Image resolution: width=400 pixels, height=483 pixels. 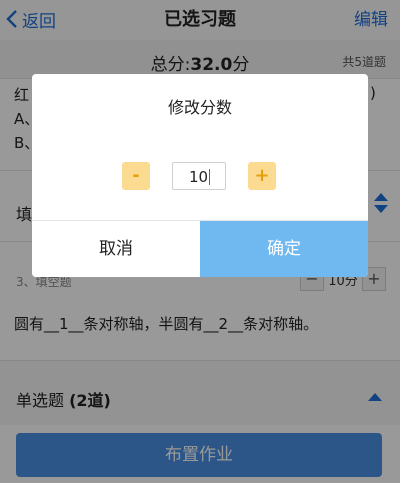 What do you see at coordinates (262, 176) in the screenshot?
I see `stepper-plus-button: +` at bounding box center [262, 176].